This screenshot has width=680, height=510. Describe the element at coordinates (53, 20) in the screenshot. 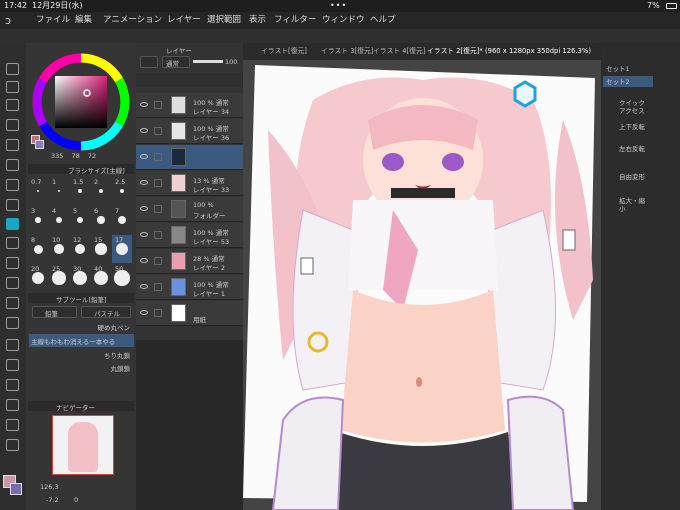

I see `menu-file: ファイル` at that location.